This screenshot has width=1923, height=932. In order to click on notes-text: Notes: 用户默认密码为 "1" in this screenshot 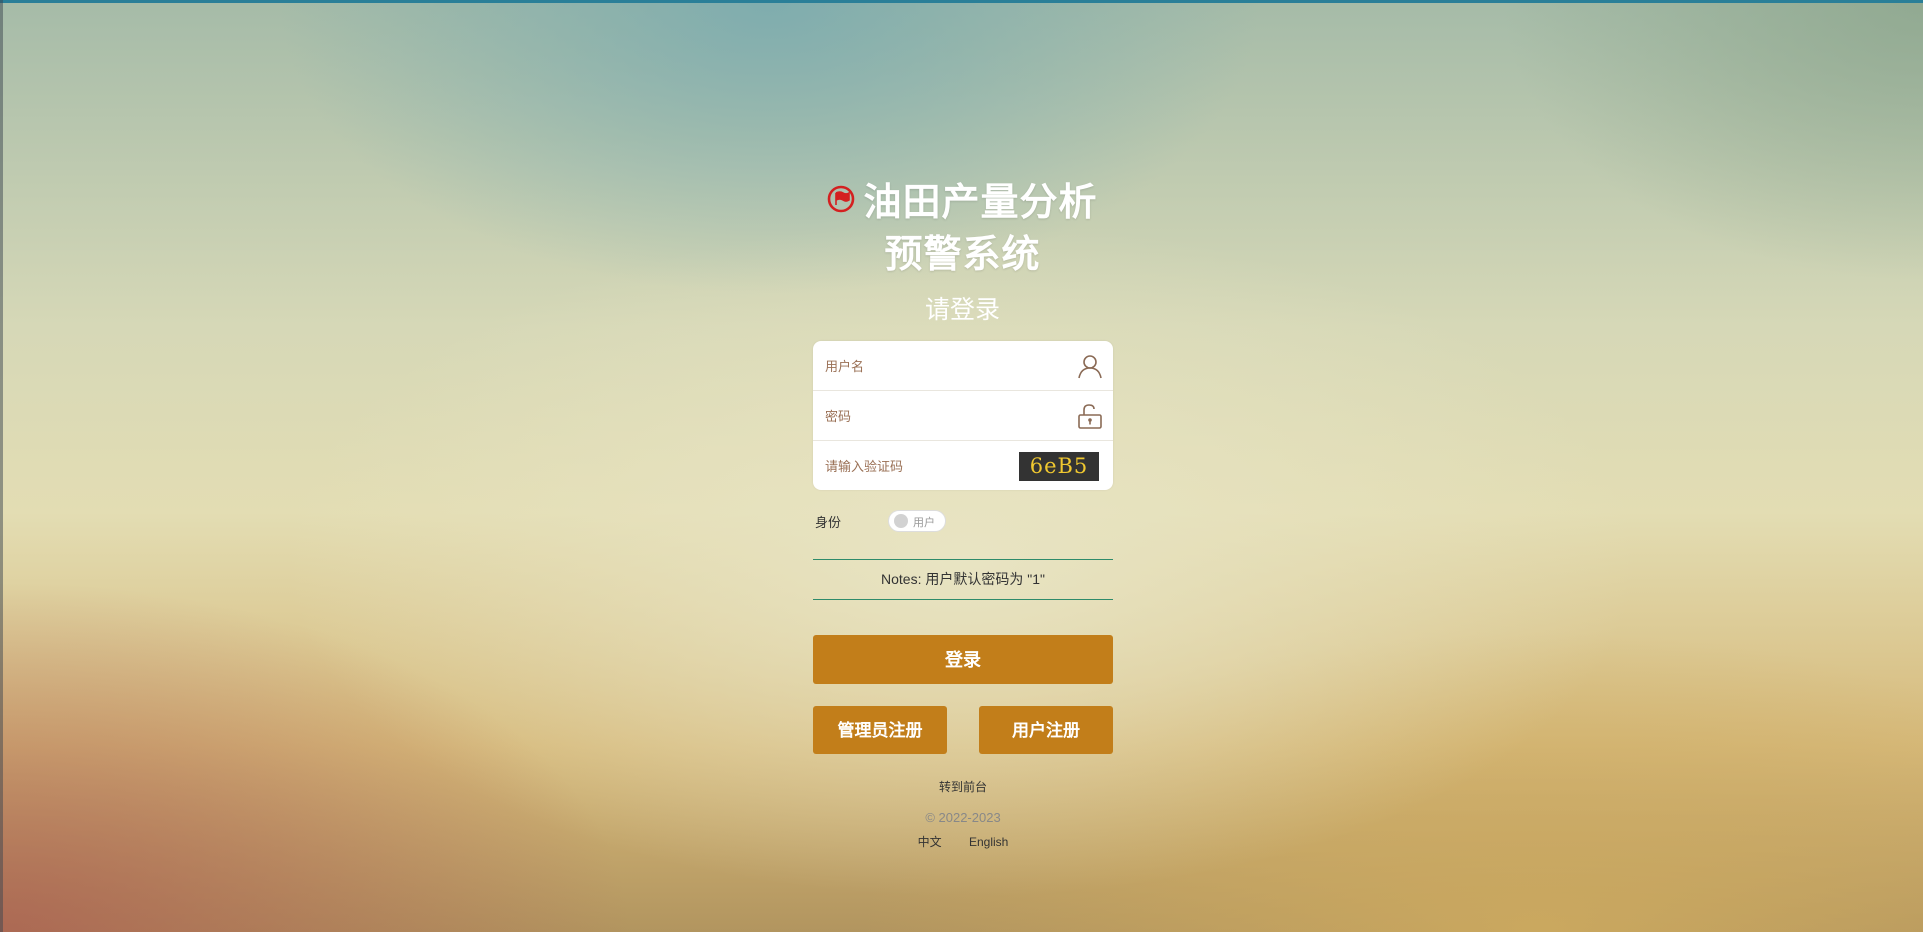, I will do `click(963, 579)`.